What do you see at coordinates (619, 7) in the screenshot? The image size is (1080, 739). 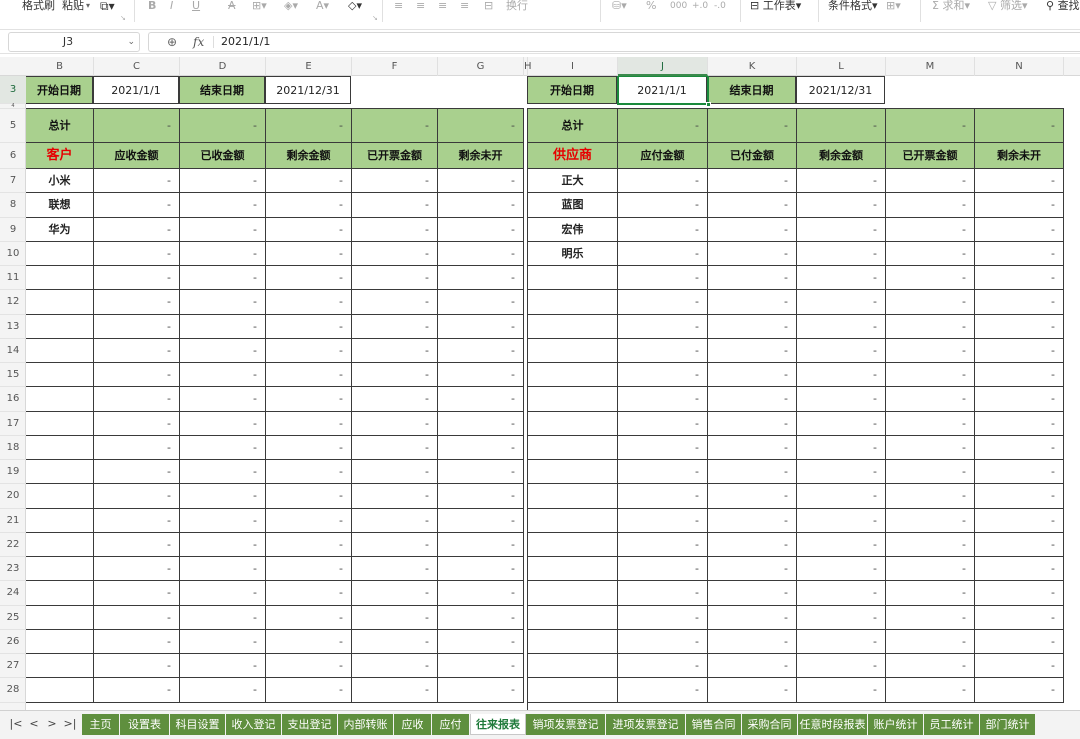 I see `number-format-icon: ⛁▾` at bounding box center [619, 7].